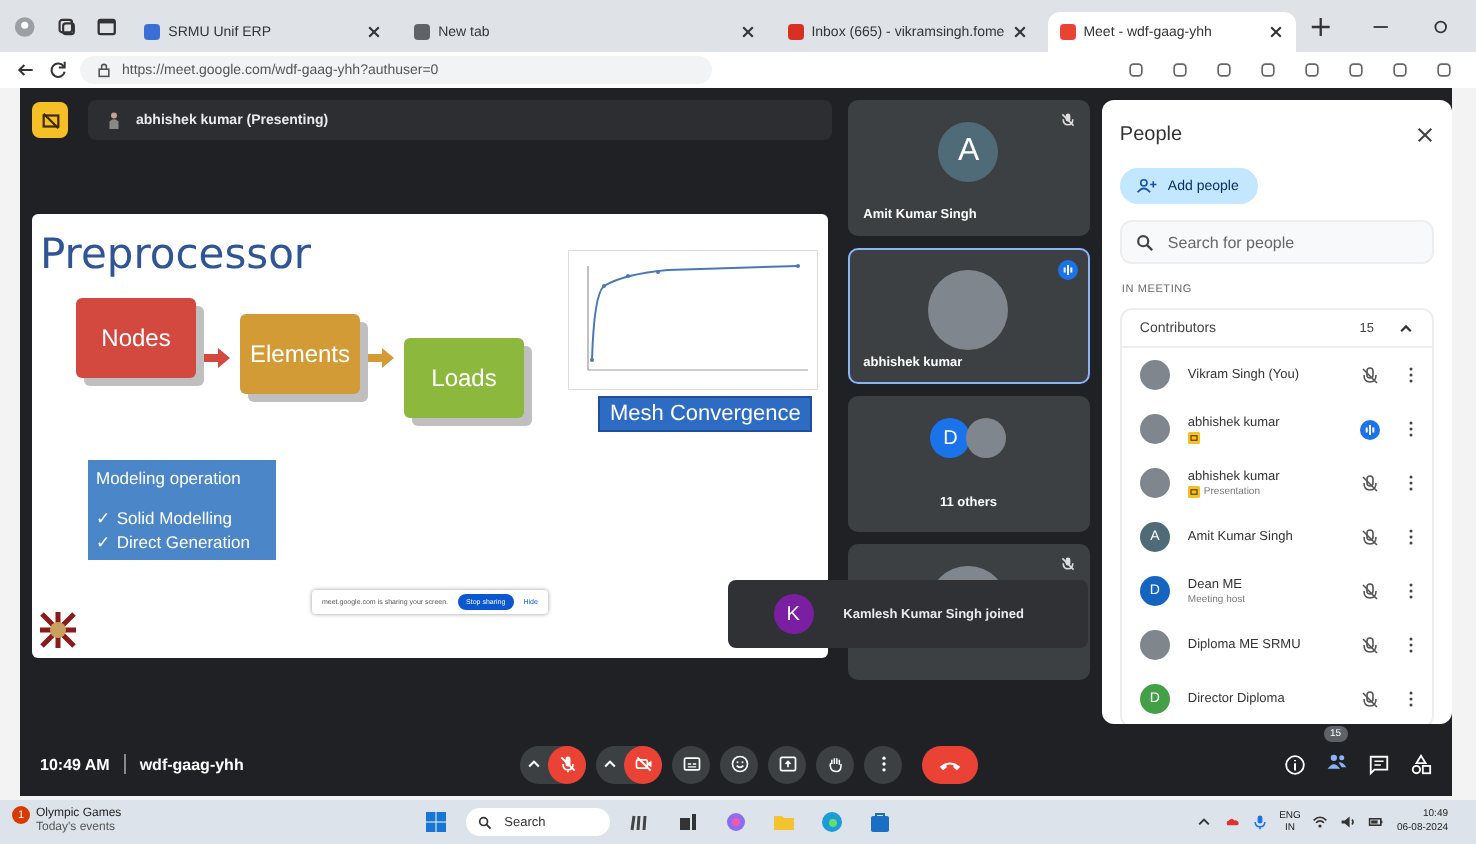 The width and height of the screenshot is (1476, 844). I want to click on info-icon, so click(1295, 764).